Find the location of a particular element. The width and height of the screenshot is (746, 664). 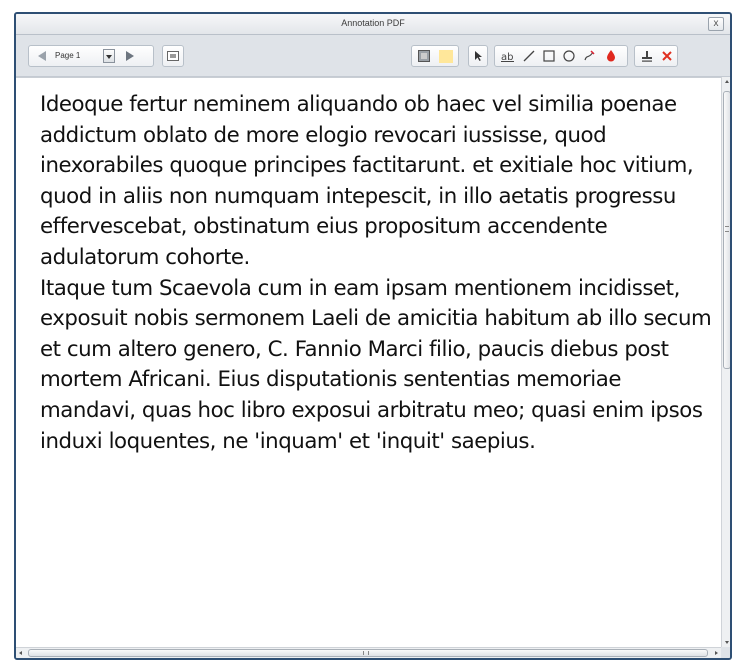

page-navigation-group: Page 1 is located at coordinates (91, 56).